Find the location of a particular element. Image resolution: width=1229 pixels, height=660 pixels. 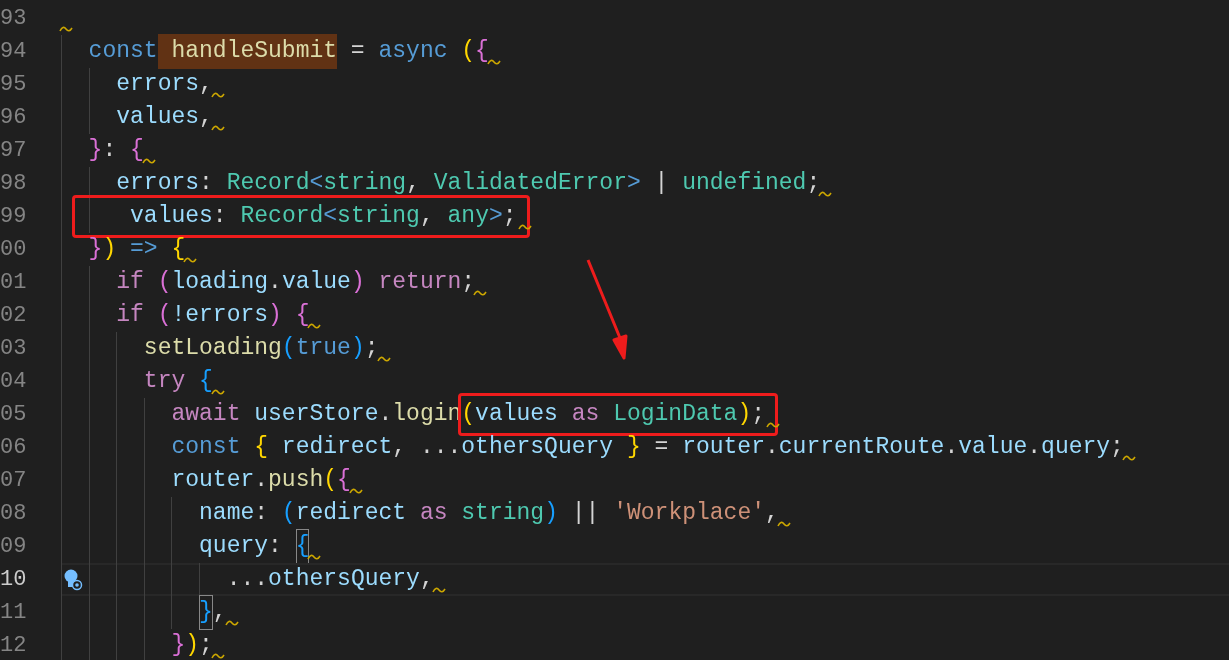

code-identifier: userStore is located at coordinates (316, 415).